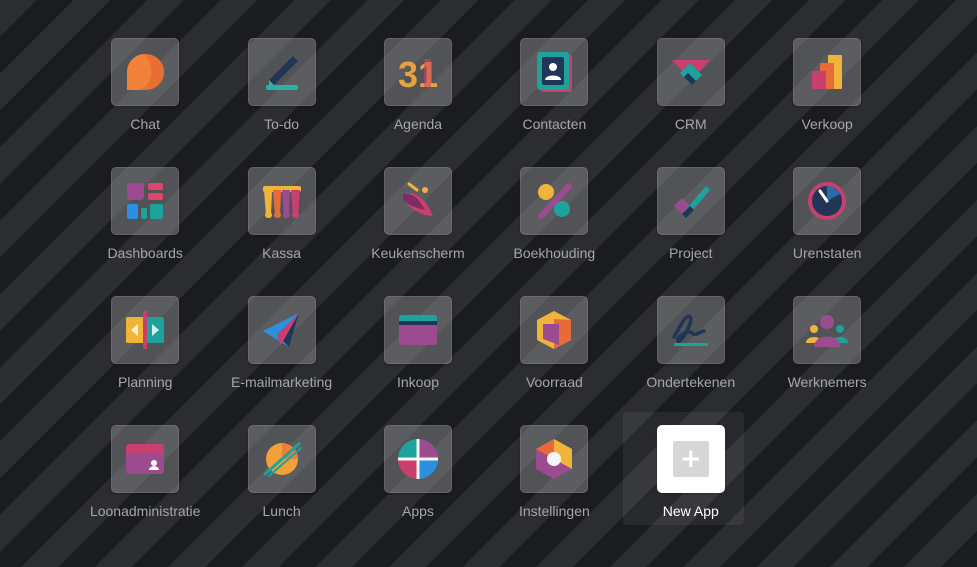 This screenshot has height=567, width=977. What do you see at coordinates (145, 253) in the screenshot?
I see `app-label: Dashboards` at bounding box center [145, 253].